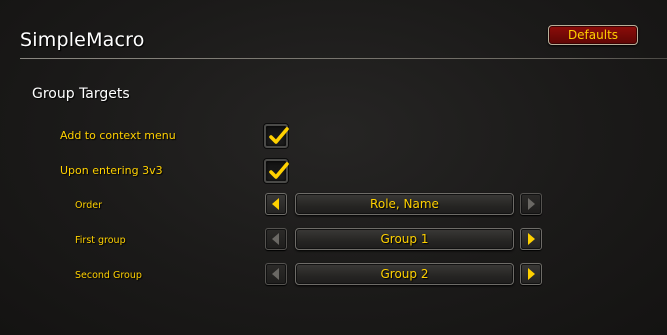  I want to click on enter-3v3-checkbox, so click(276, 171).